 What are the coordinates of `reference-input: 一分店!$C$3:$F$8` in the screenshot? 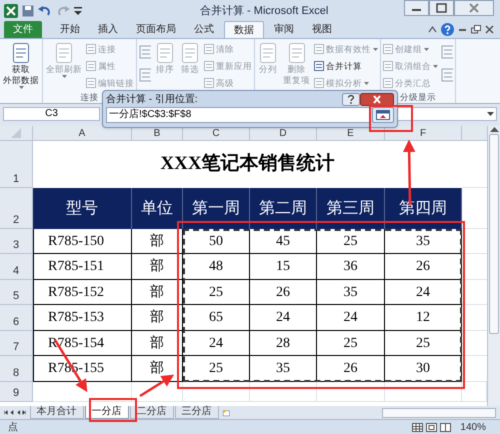 It's located at (238, 115).